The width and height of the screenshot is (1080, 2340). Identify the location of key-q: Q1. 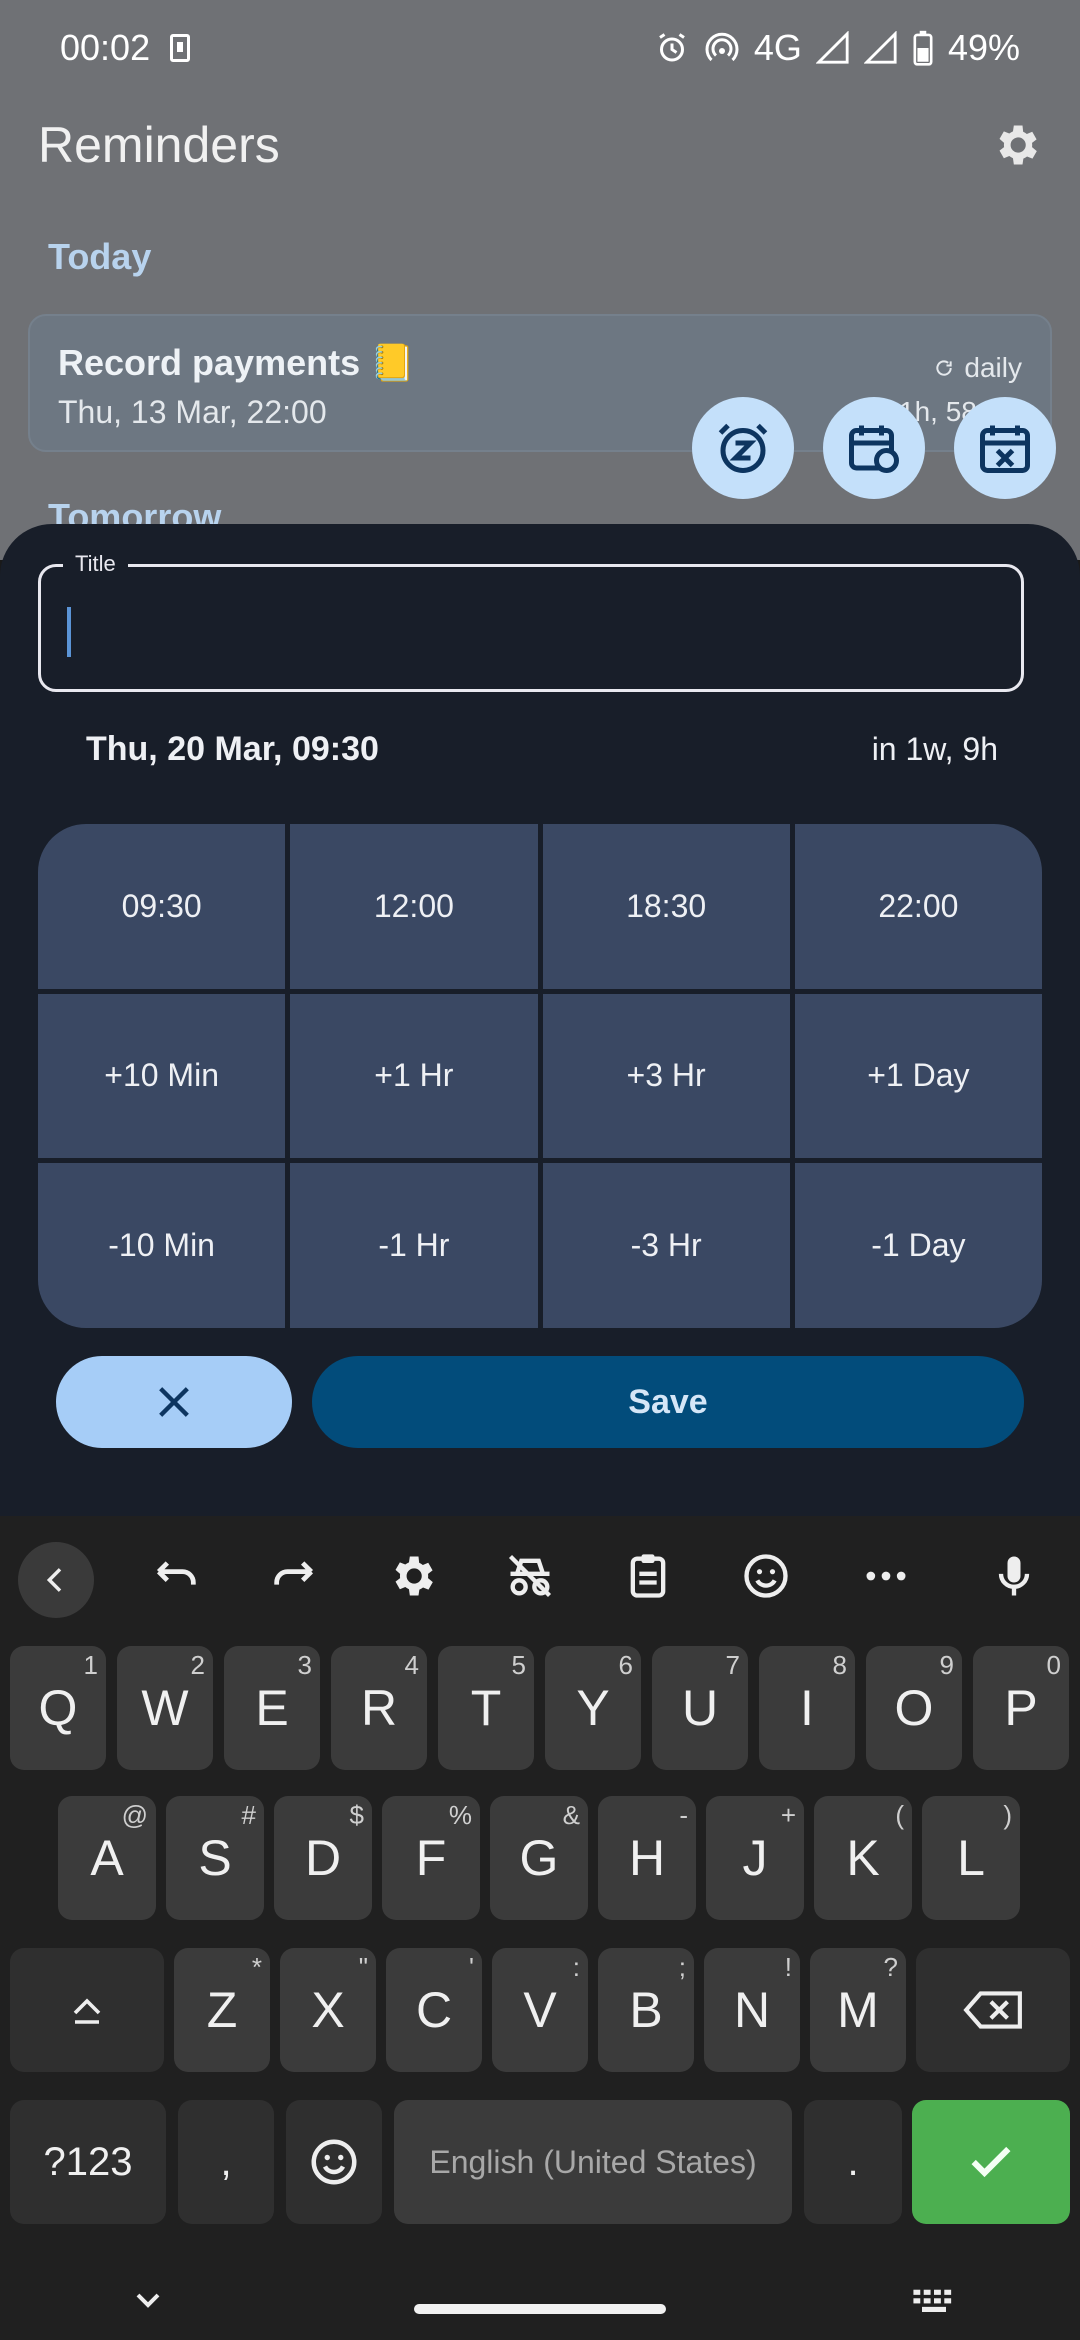
(58, 1708).